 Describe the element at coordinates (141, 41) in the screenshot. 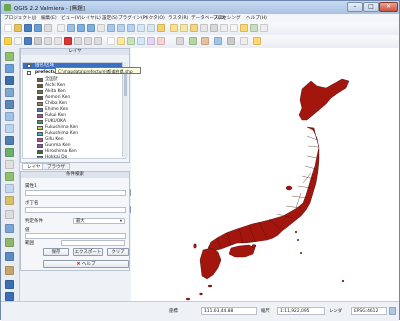

I see `label-move-icon` at that location.